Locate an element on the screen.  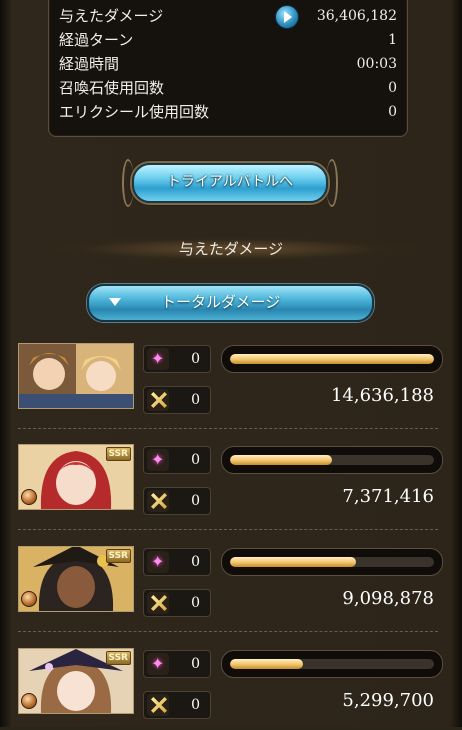
character-damage: 5,299,700 is located at coordinates (388, 700).